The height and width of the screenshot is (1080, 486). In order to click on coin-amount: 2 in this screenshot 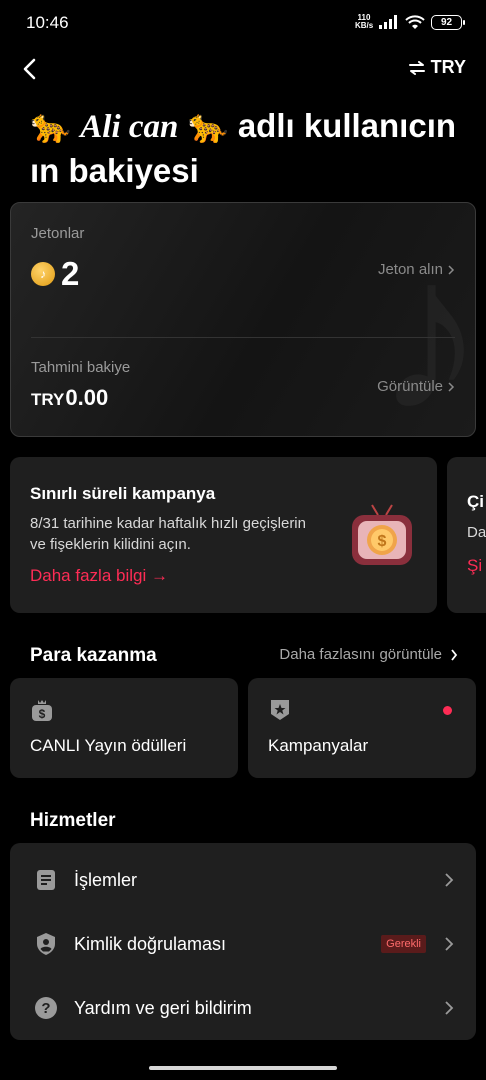, I will do `click(70, 273)`.